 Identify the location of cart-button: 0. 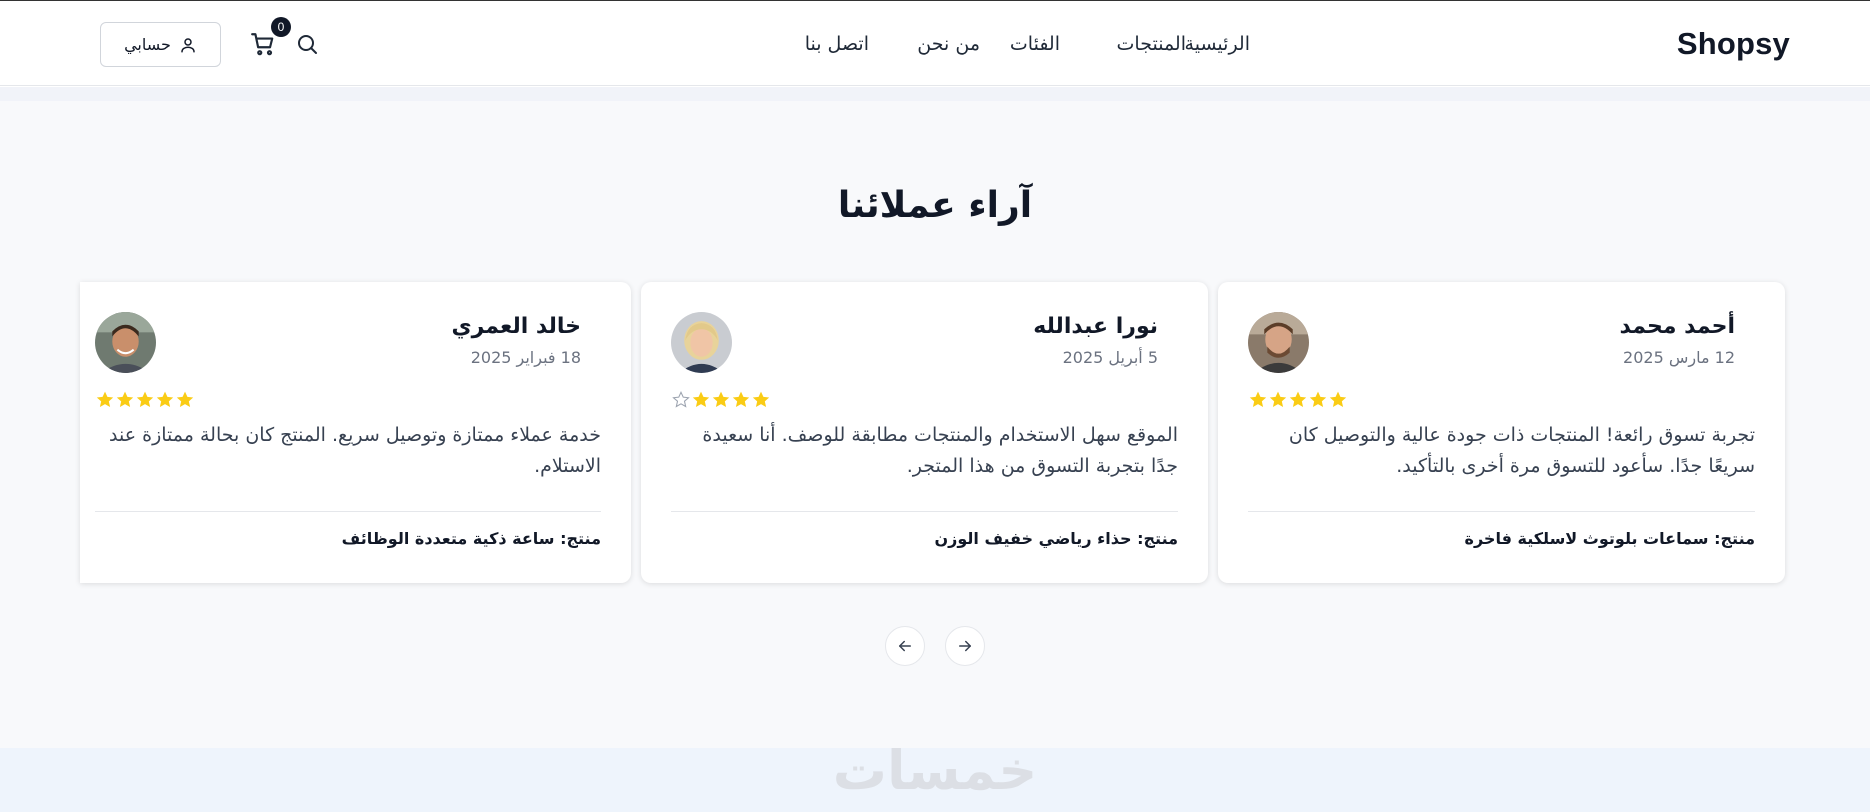
(270, 38).